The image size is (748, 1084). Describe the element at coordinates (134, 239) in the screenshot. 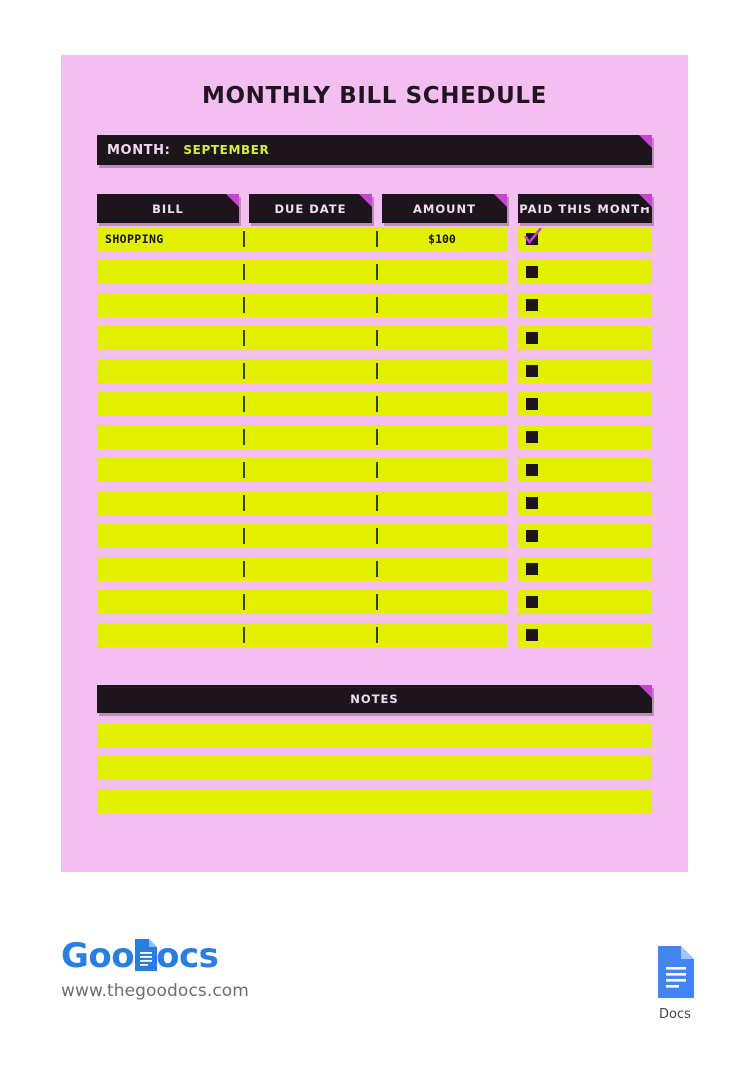

I see `cell-bill: SHOPPING` at that location.